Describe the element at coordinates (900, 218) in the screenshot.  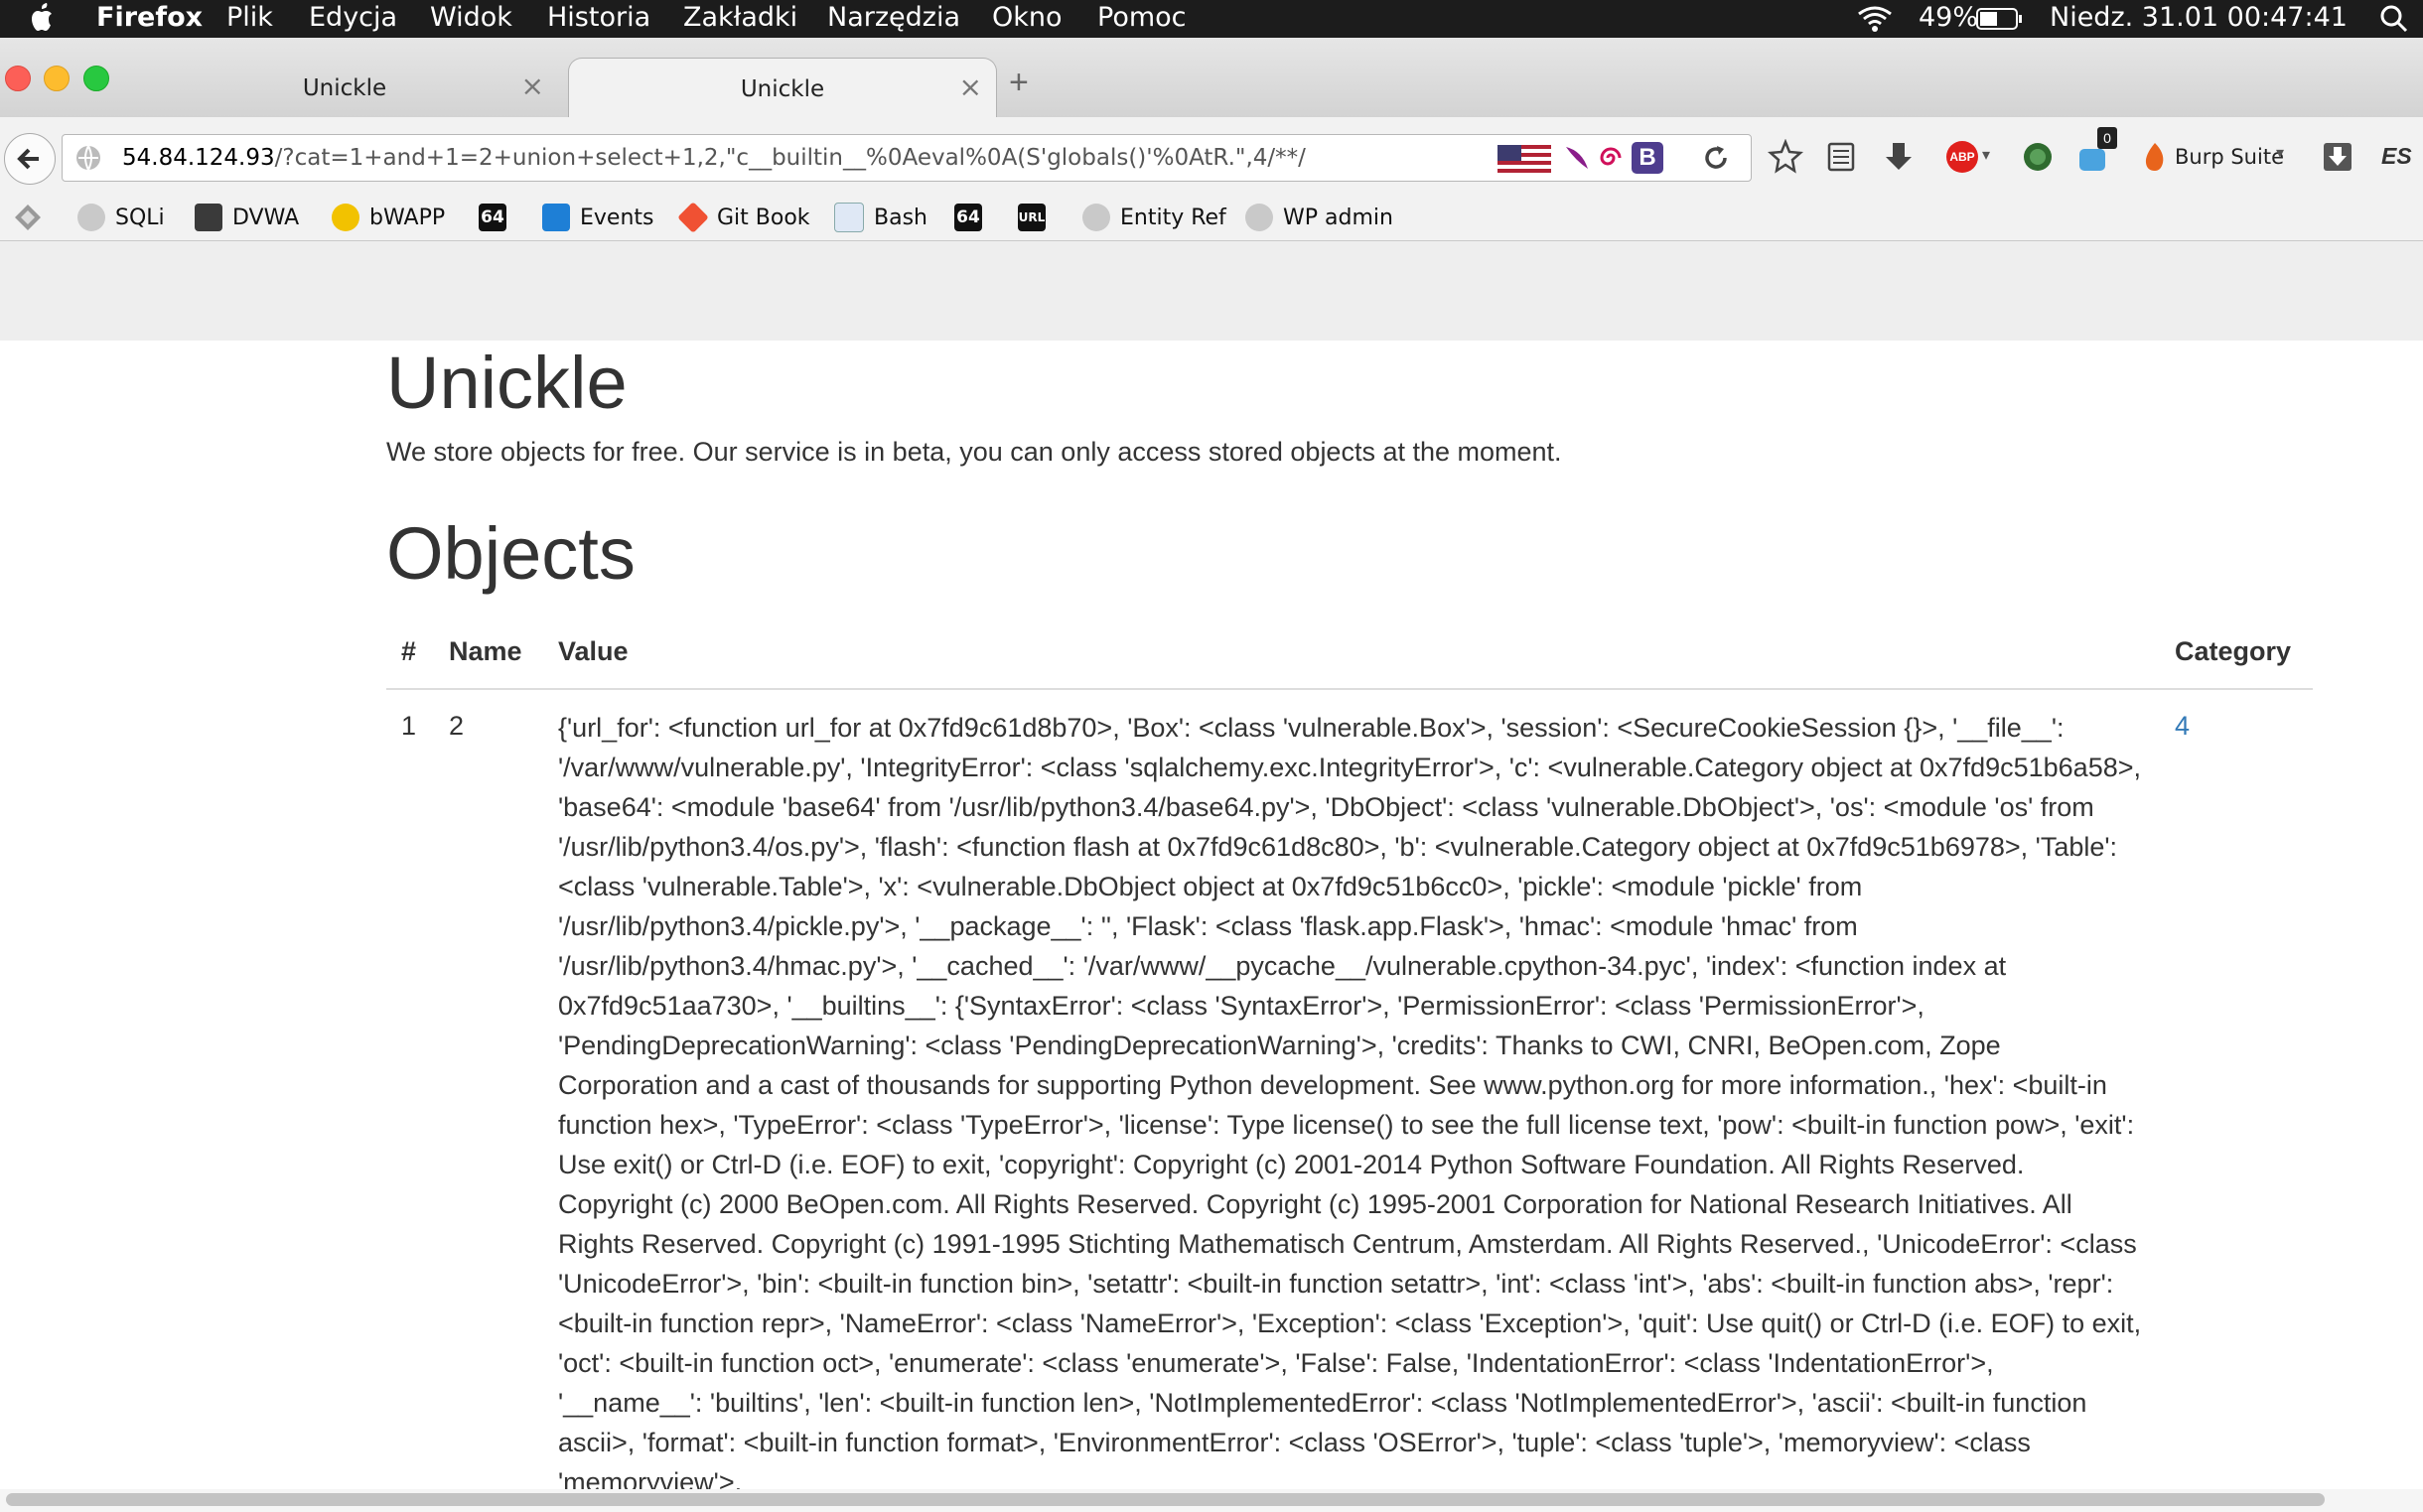
I see `bookmark-label: Bash` at that location.